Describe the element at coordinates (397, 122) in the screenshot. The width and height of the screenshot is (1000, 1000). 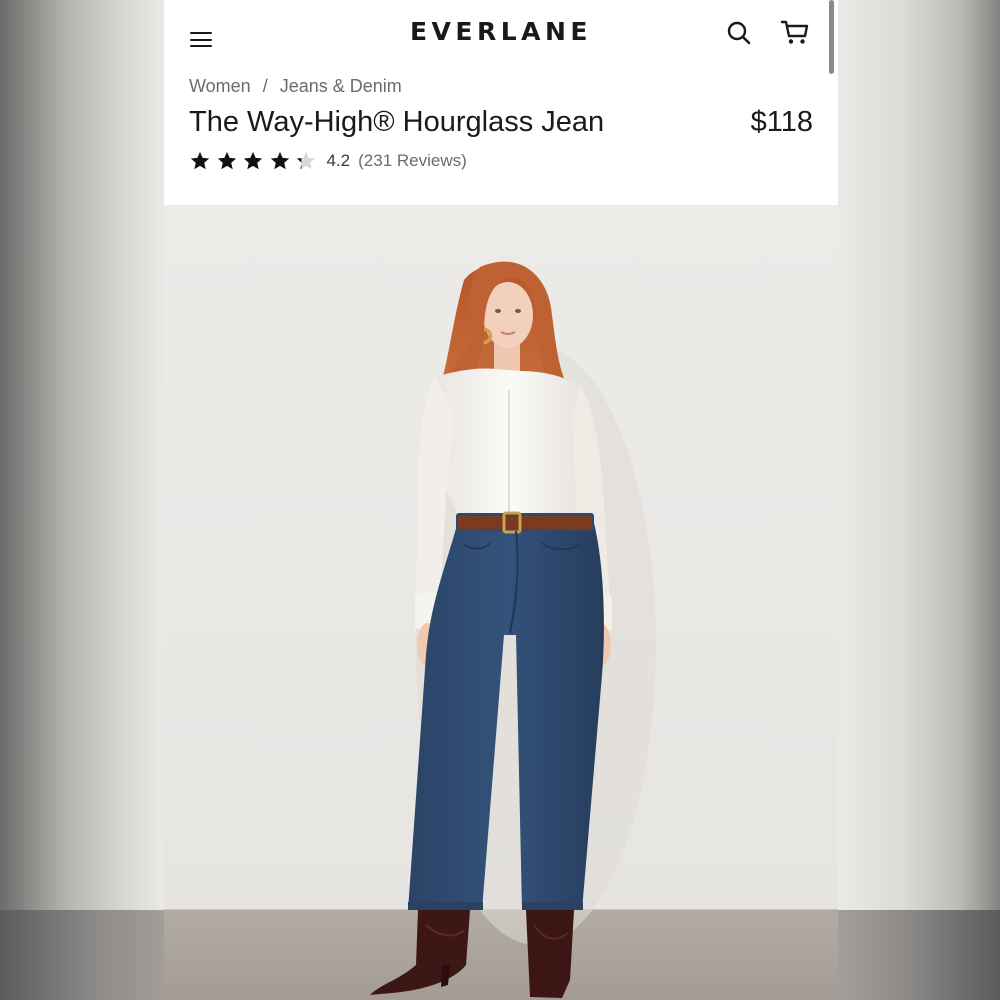
I see `product-title: The Way-High® Hourglass Jean` at that location.